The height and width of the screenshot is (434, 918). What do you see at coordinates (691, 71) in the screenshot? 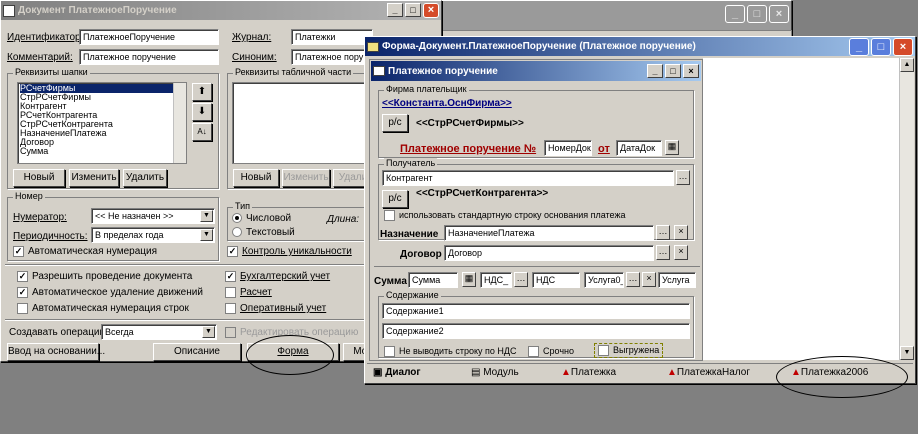
I see `inner-close-button: ×` at bounding box center [691, 71].